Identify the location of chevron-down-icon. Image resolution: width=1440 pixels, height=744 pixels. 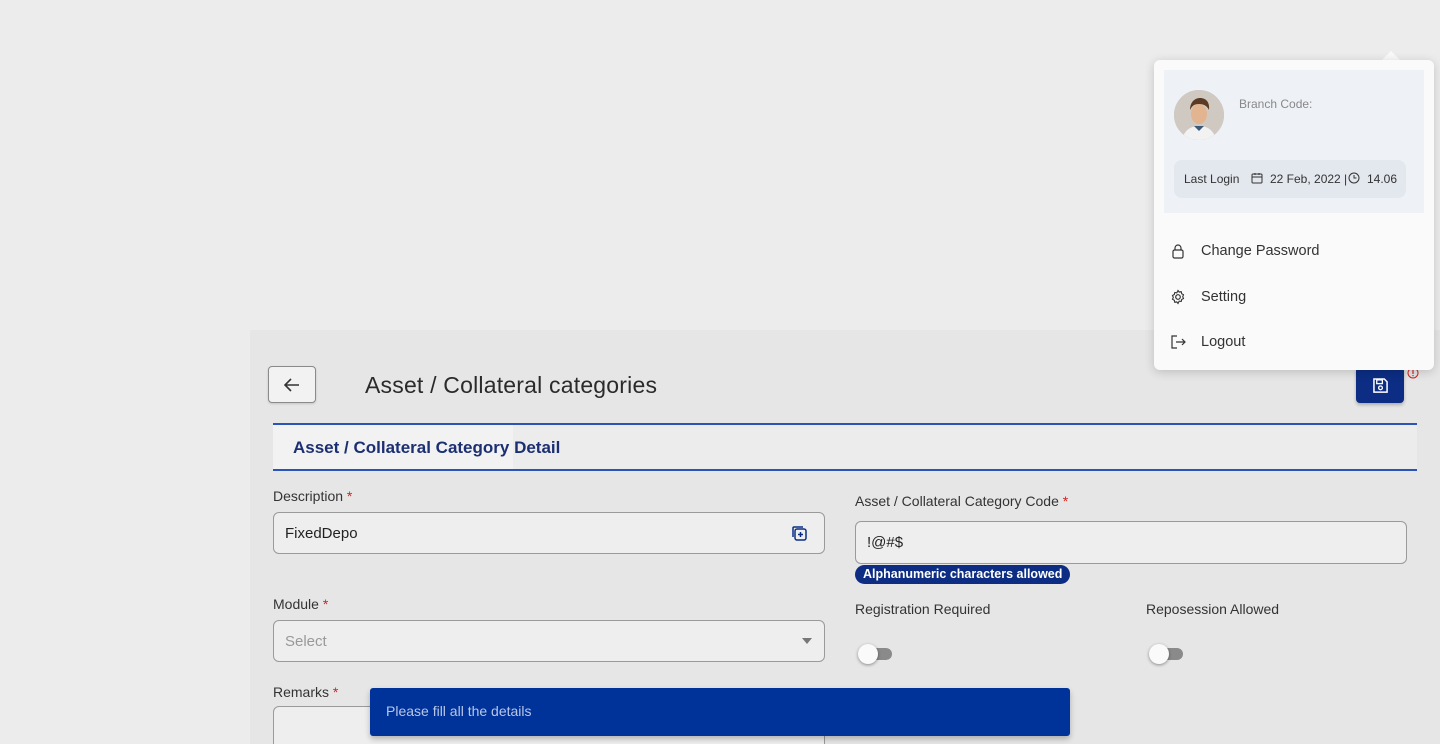
(807, 641).